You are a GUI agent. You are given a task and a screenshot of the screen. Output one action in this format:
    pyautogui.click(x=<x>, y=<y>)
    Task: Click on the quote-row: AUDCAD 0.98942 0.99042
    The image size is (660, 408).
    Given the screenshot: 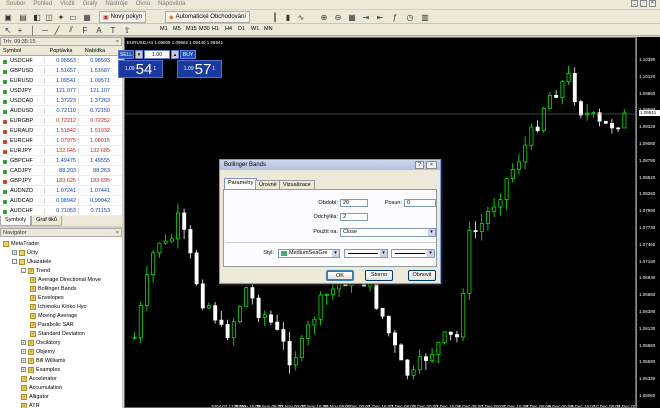 What is the action you would take?
    pyautogui.click(x=61, y=201)
    